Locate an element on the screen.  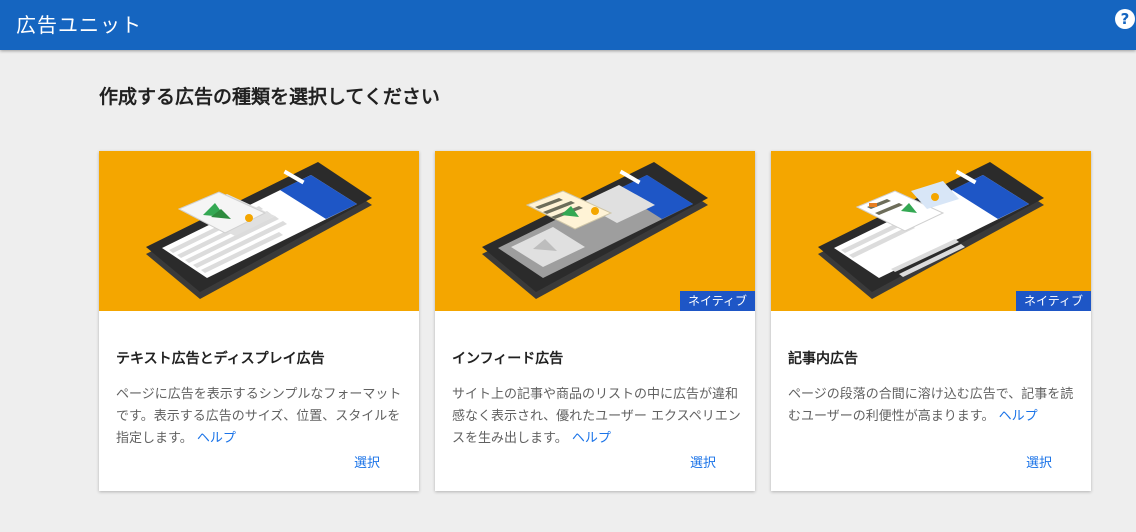
card-title: インフィード広告 is located at coordinates (508, 359).